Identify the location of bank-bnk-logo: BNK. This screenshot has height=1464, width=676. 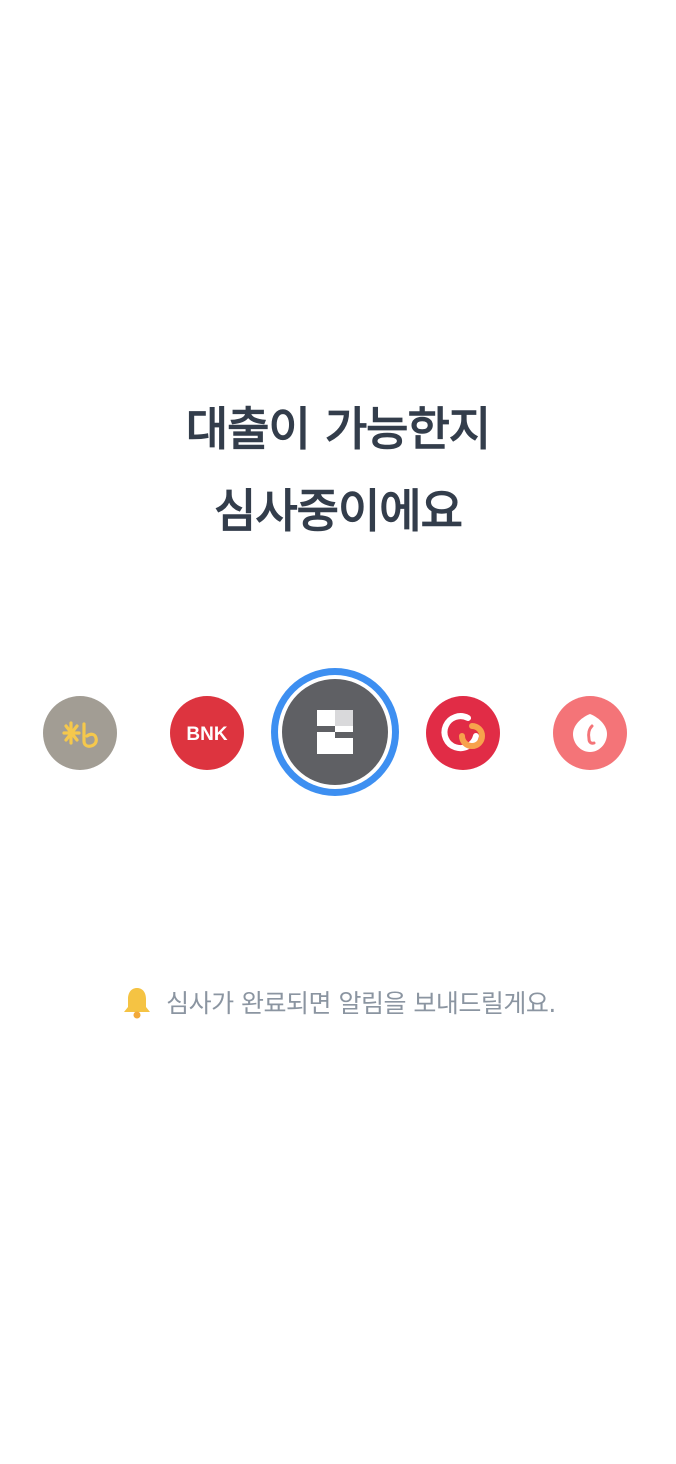
(207, 733).